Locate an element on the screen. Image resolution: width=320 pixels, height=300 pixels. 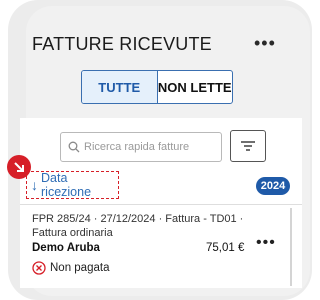
search-icon is located at coordinates (74, 147).